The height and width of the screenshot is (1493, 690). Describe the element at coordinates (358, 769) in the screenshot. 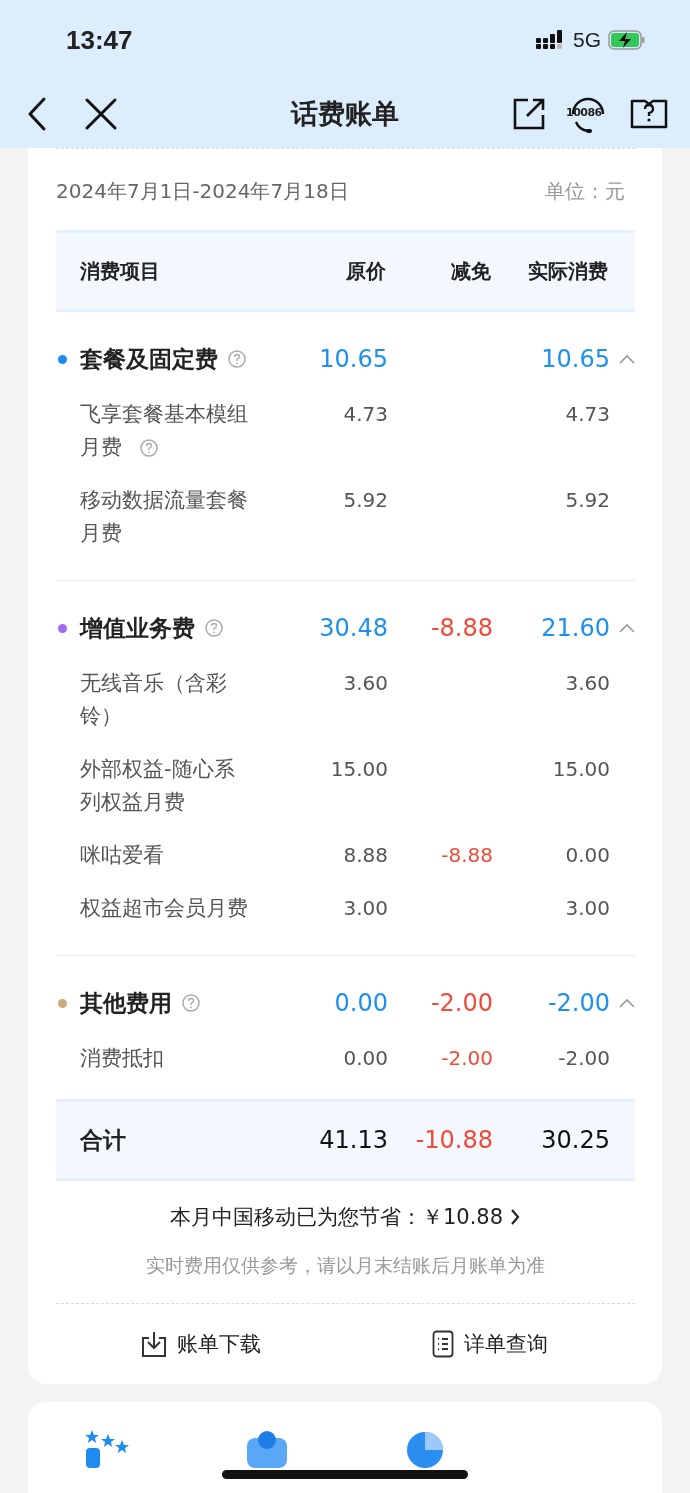

I see `original-price: 15.00` at that location.